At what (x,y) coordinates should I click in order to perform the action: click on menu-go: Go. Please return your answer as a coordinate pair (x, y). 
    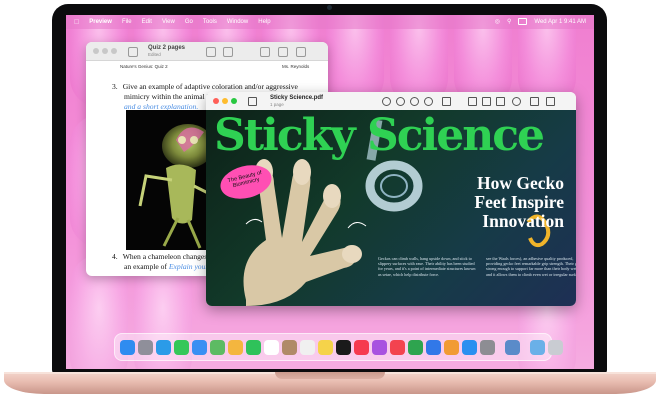
    Looking at the image, I should click on (189, 22).